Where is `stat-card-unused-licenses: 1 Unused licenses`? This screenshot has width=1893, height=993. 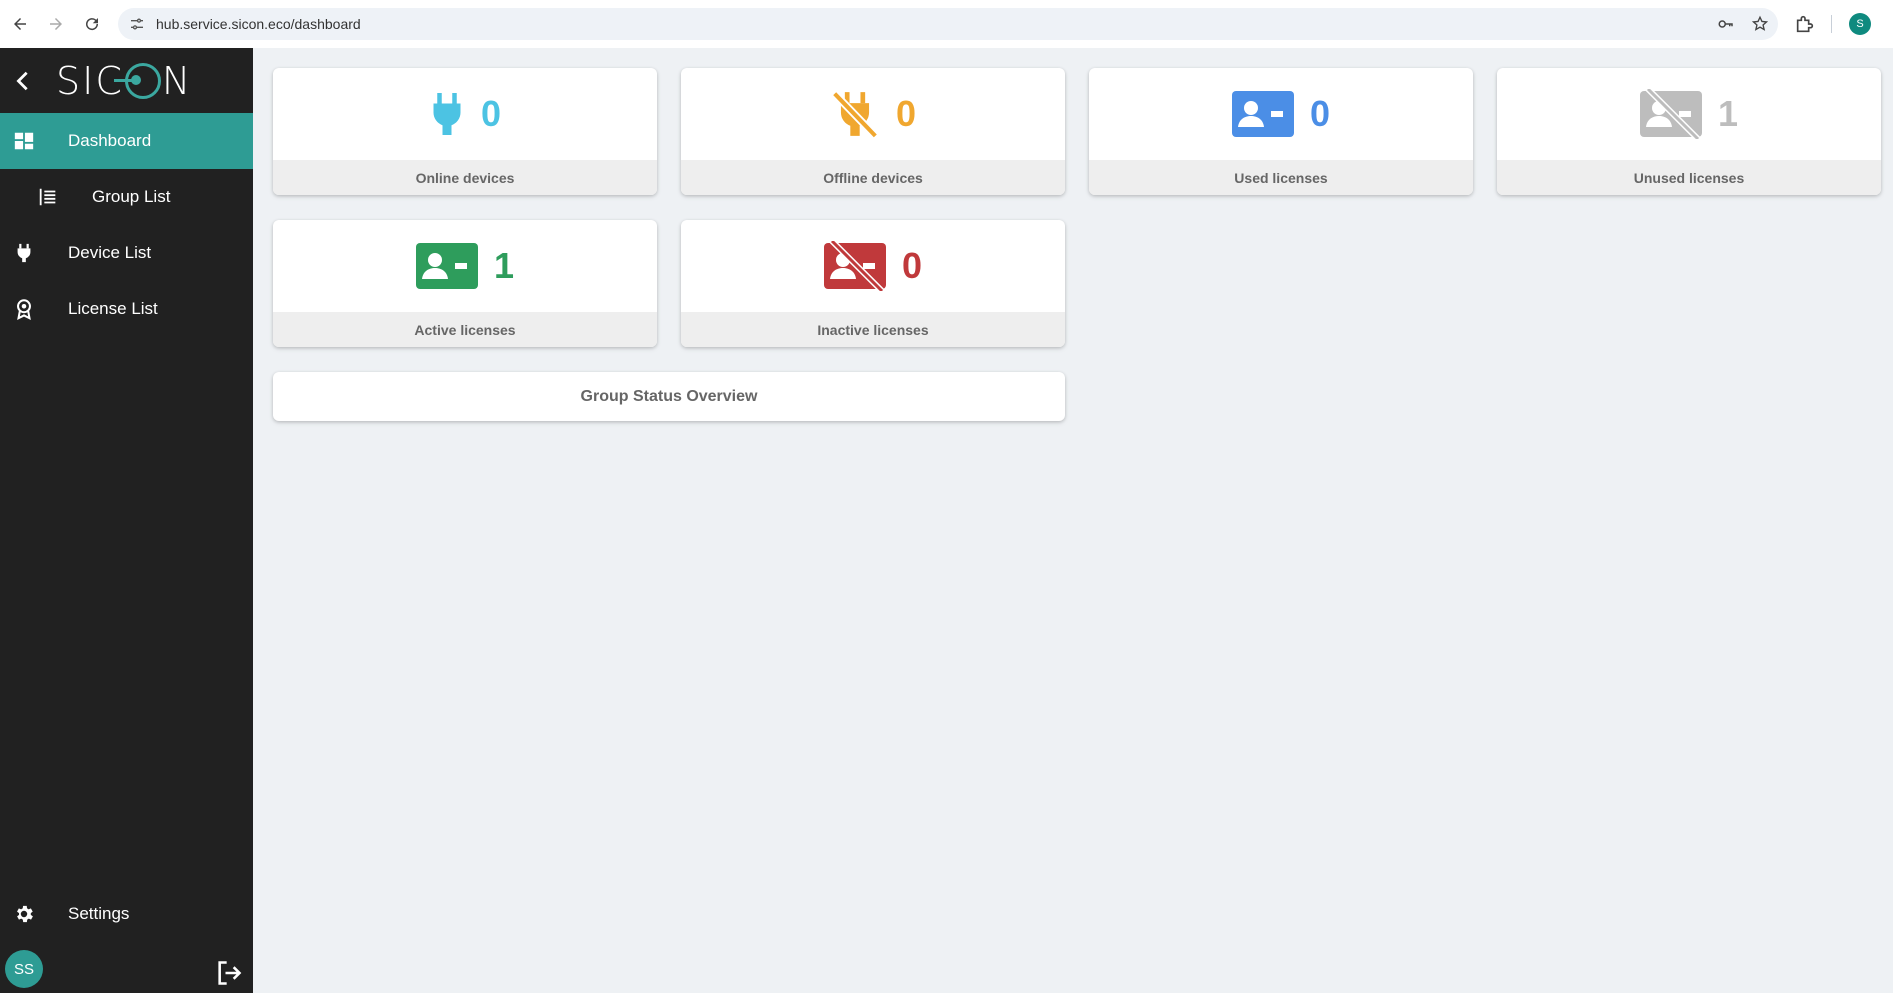
stat-card-unused-licenses: 1 Unused licenses is located at coordinates (1689, 131).